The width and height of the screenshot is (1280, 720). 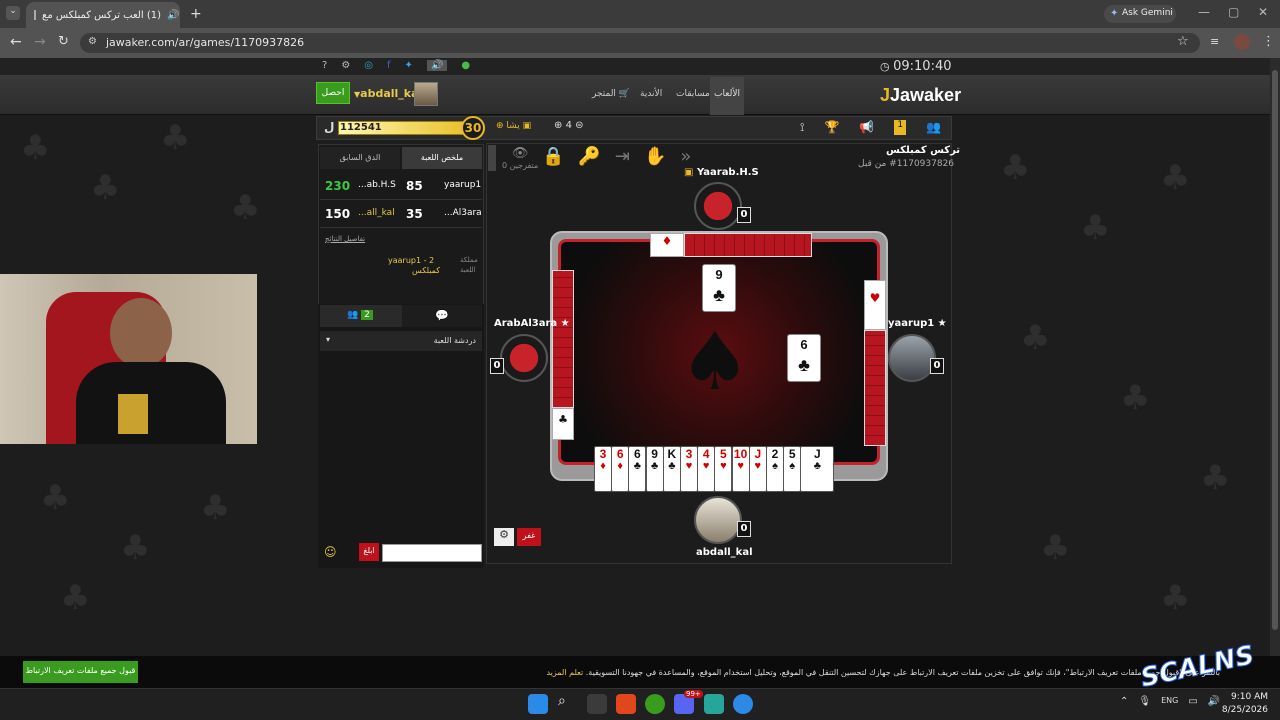 What do you see at coordinates (361, 127) in the screenshot?
I see `coin-balance: 112541` at bounding box center [361, 127].